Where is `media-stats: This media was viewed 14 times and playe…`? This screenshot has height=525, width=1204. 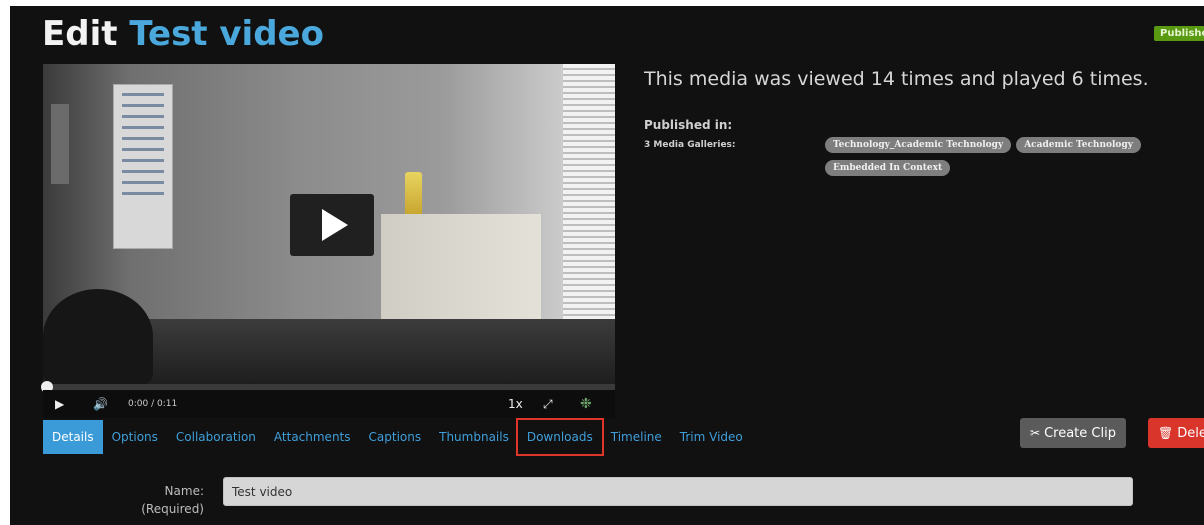 media-stats: This media was viewed 14 times and playe… is located at coordinates (896, 79).